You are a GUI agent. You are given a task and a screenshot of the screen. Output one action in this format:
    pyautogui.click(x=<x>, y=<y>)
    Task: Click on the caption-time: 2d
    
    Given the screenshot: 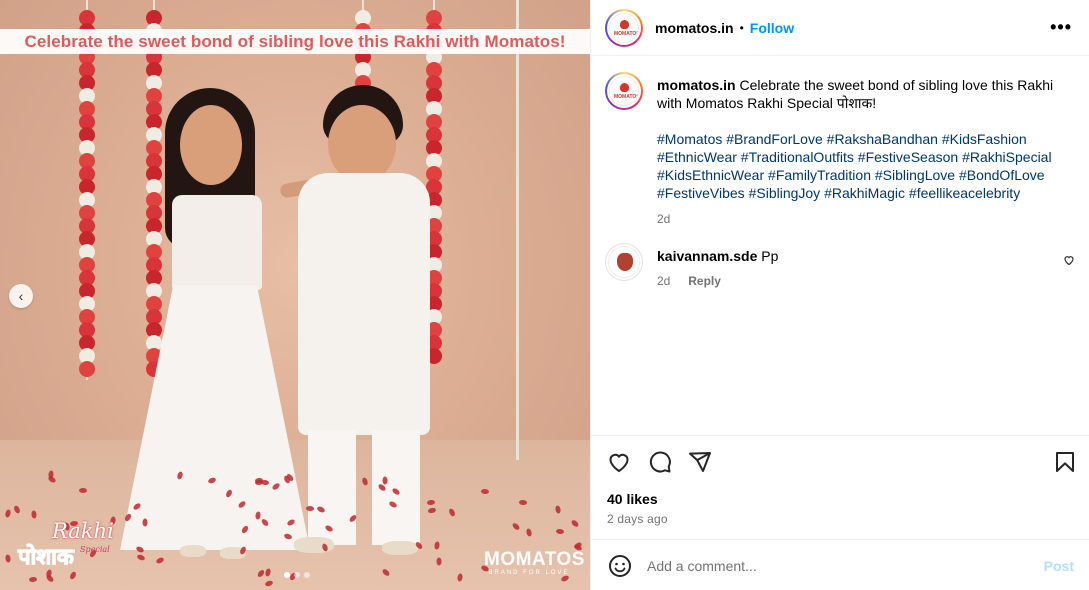 What is the action you would take?
    pyautogui.click(x=862, y=219)
    